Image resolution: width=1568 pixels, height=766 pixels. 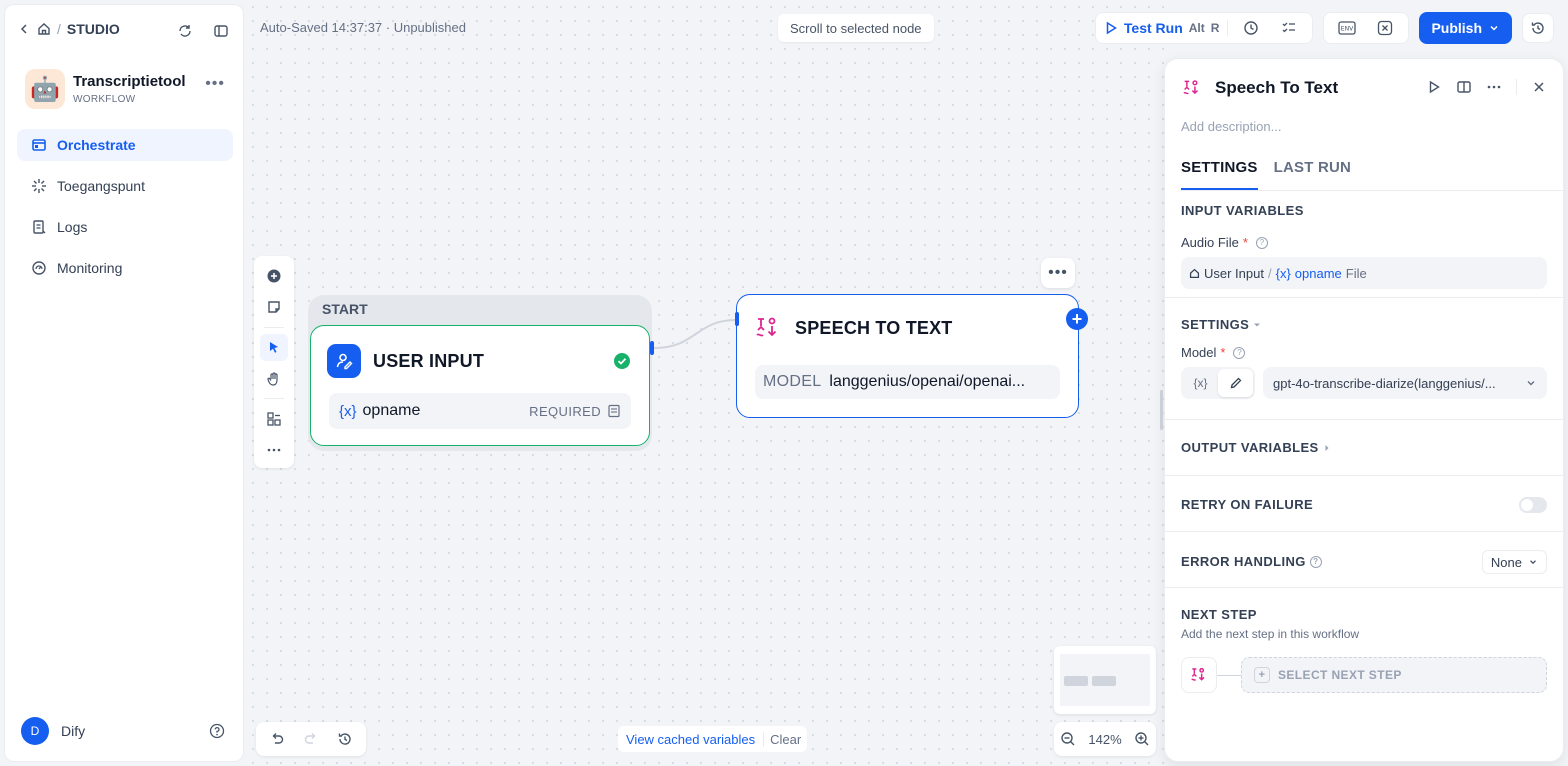 I want to click on conversation-variables-button, so click(x=1385, y=28).